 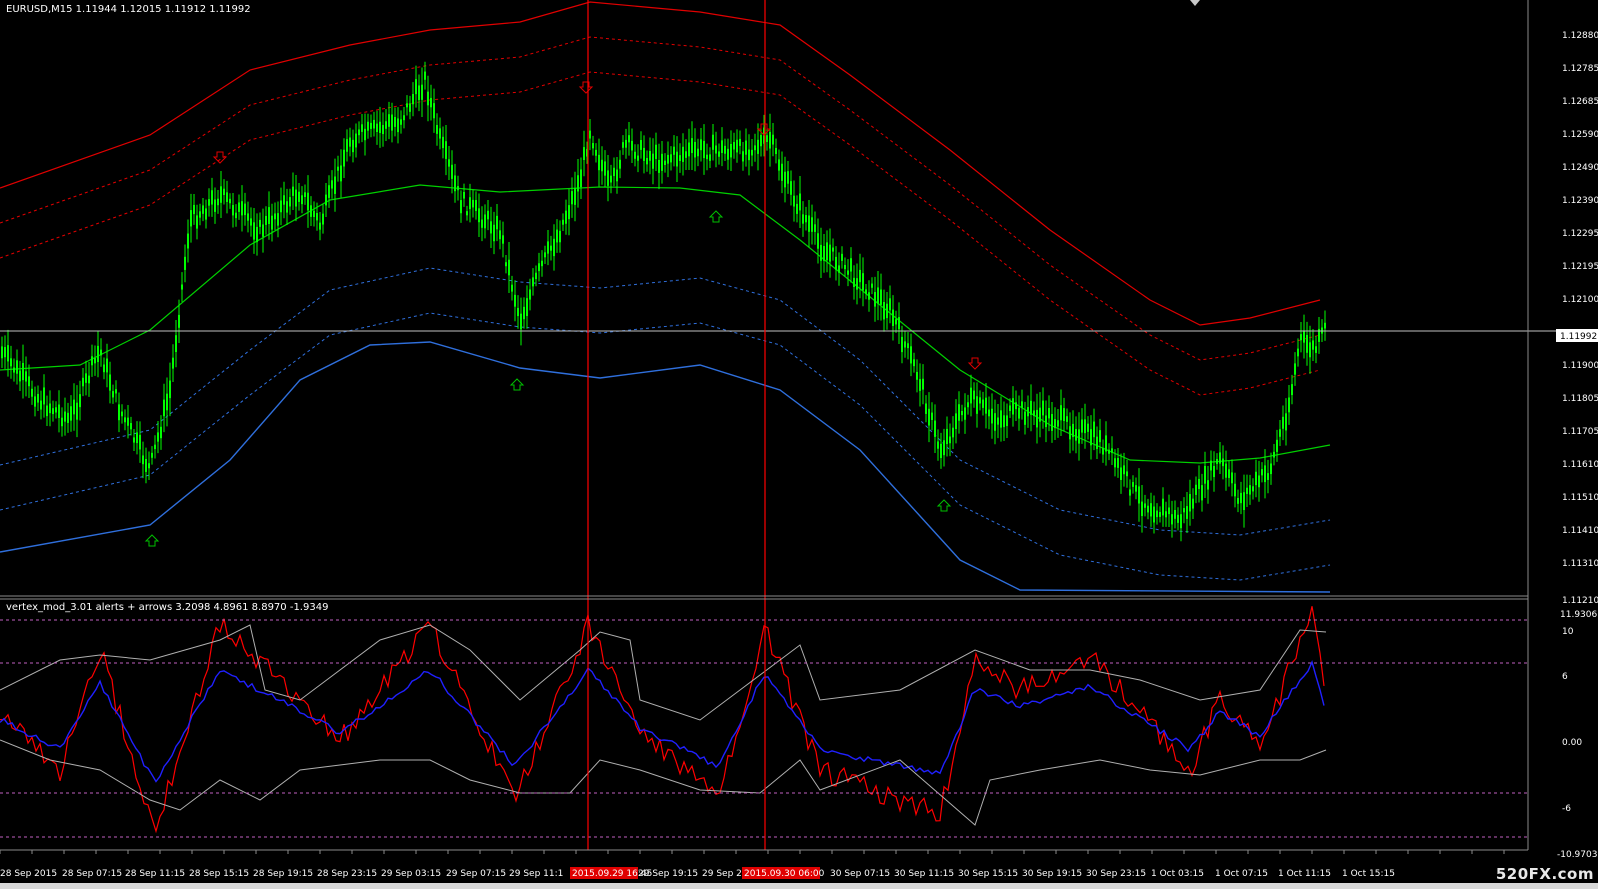 What do you see at coordinates (1241, 874) in the screenshot?
I see `time-label: 1 Oct 07:15` at bounding box center [1241, 874].